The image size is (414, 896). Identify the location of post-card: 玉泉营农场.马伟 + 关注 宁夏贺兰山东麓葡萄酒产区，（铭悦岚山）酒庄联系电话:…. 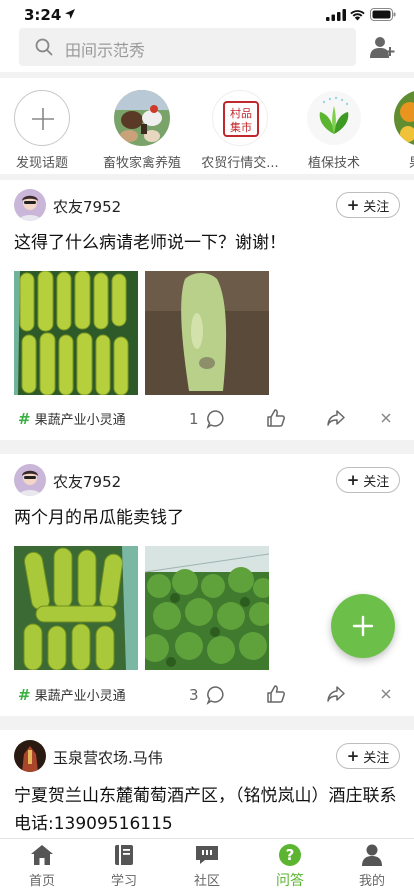
(207, 784).